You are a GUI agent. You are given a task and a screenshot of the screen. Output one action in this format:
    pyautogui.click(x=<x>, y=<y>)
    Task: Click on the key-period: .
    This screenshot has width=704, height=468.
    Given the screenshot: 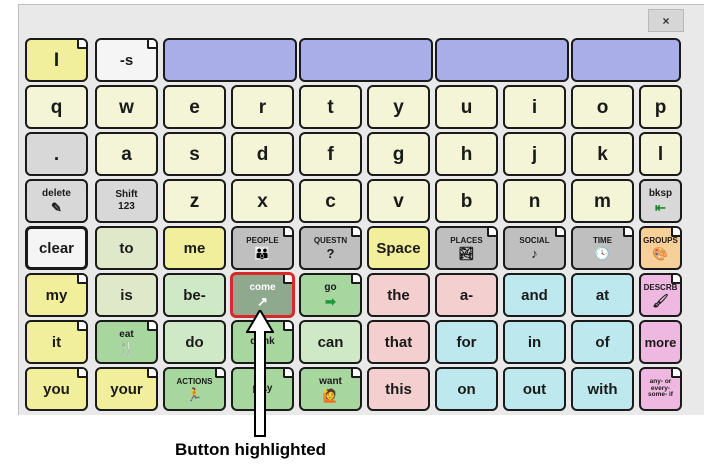 What is the action you would take?
    pyautogui.click(x=56, y=154)
    